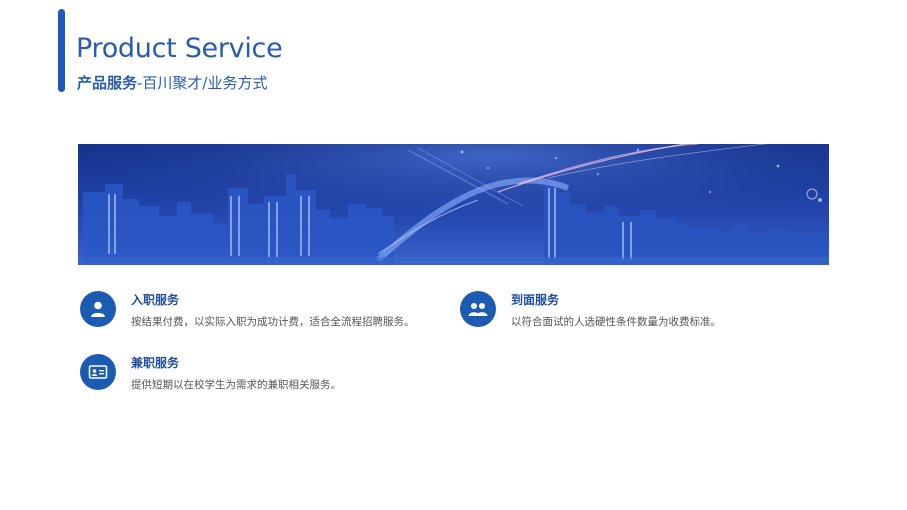  Describe the element at coordinates (650, 311) in the screenshot. I see `feature-interview-service: 到面服务 以符合面试的人选硬性条件数量为收费标准。` at that location.